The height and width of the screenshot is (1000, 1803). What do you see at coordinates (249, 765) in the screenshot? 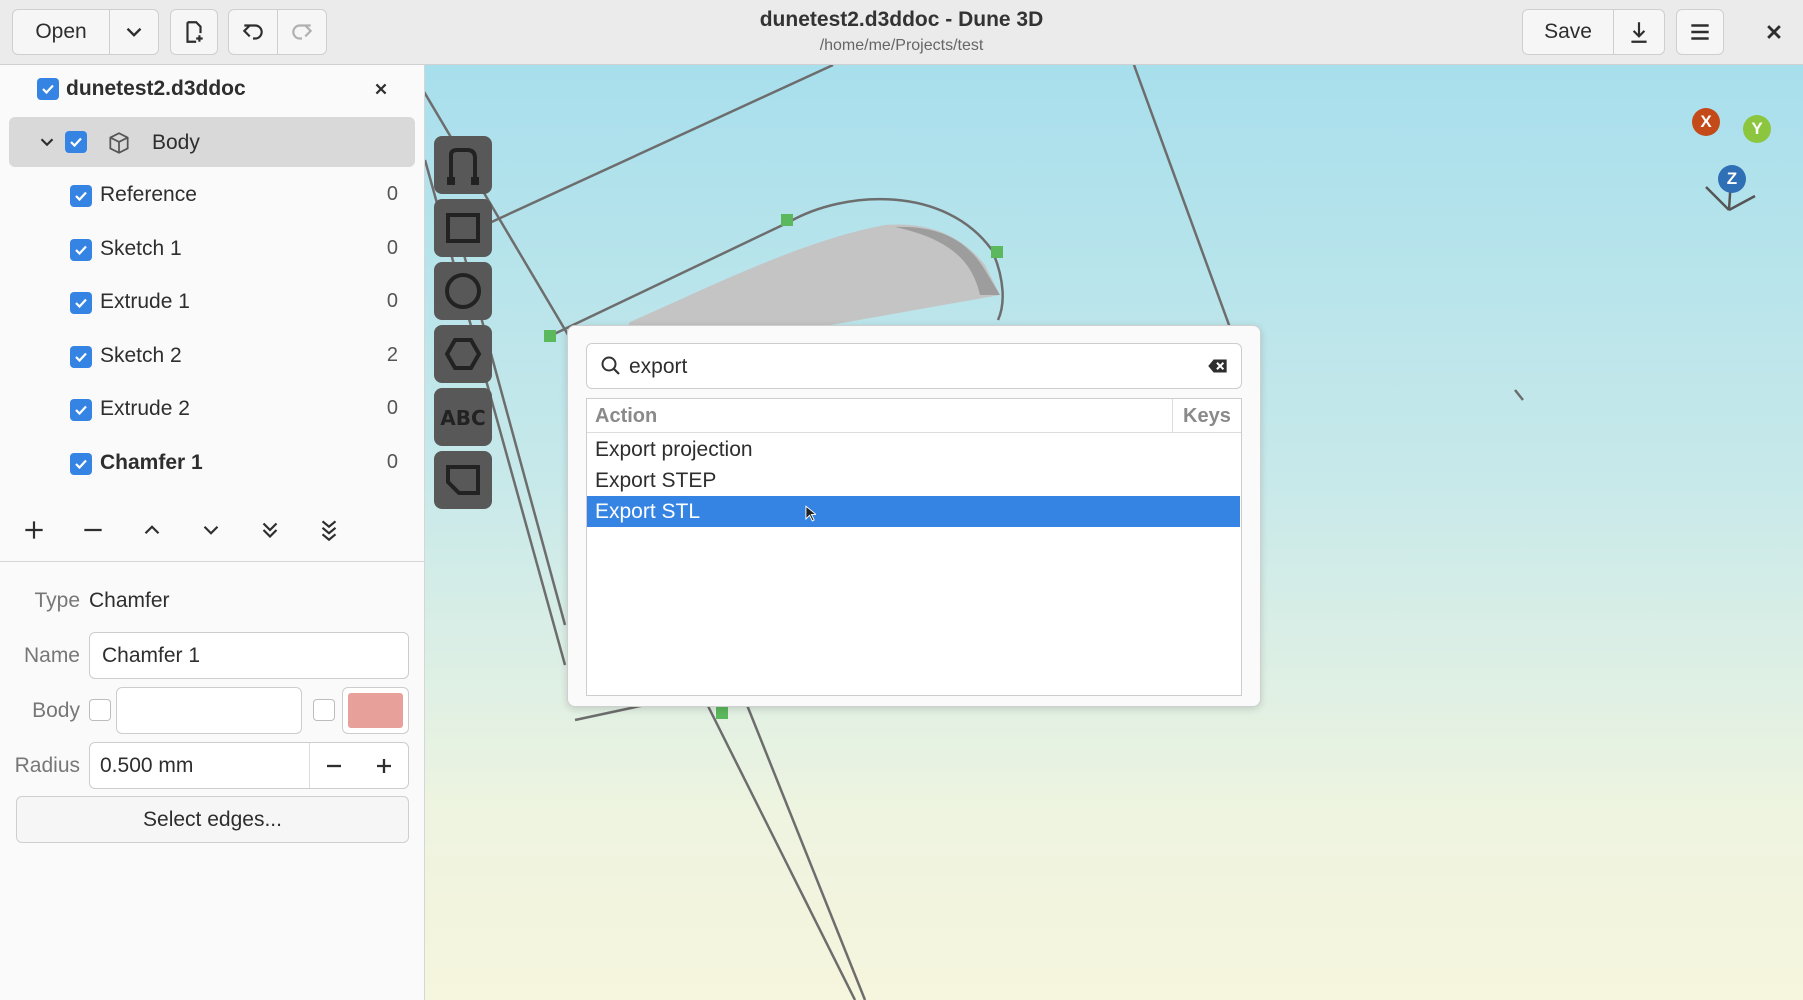
I see `radius-spinbutton: 0.500 mm` at bounding box center [249, 765].